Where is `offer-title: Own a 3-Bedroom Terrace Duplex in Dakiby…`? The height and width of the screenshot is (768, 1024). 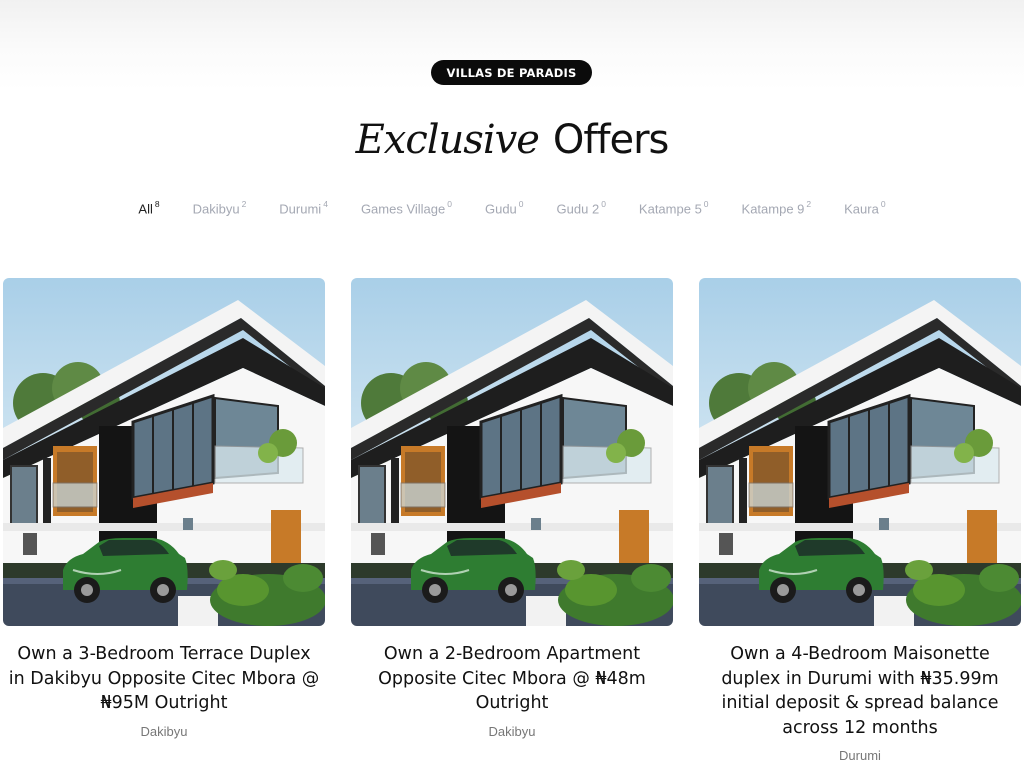
offer-title: Own a 3-Bedroom Terrace Duplex in Dakiby… is located at coordinates (164, 679).